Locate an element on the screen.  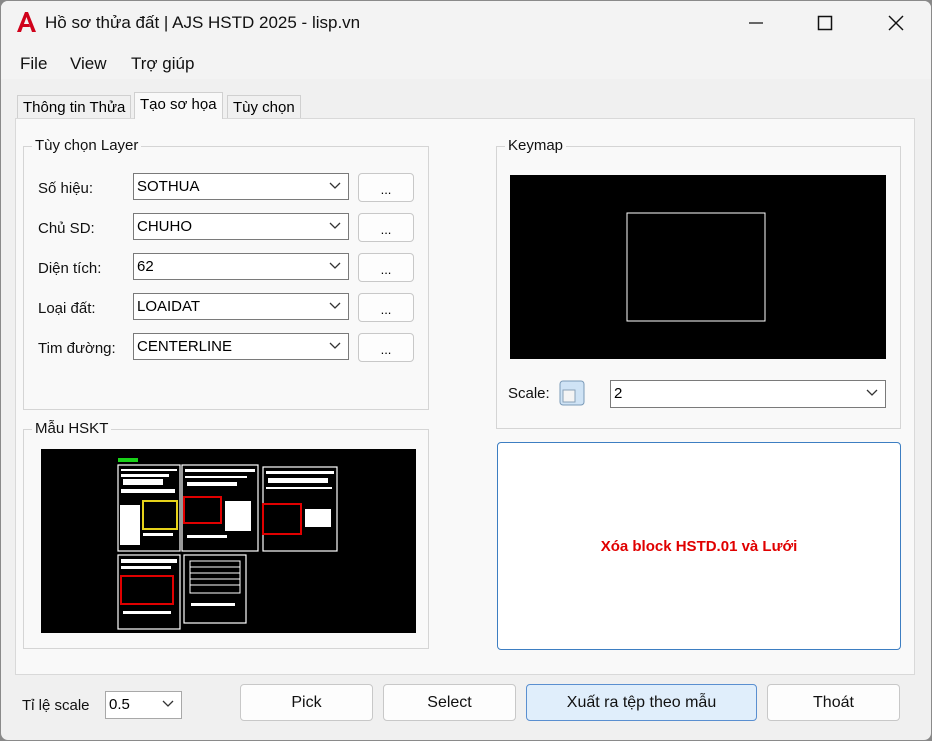
autocad-logo-icon is located at coordinates (26, 22).